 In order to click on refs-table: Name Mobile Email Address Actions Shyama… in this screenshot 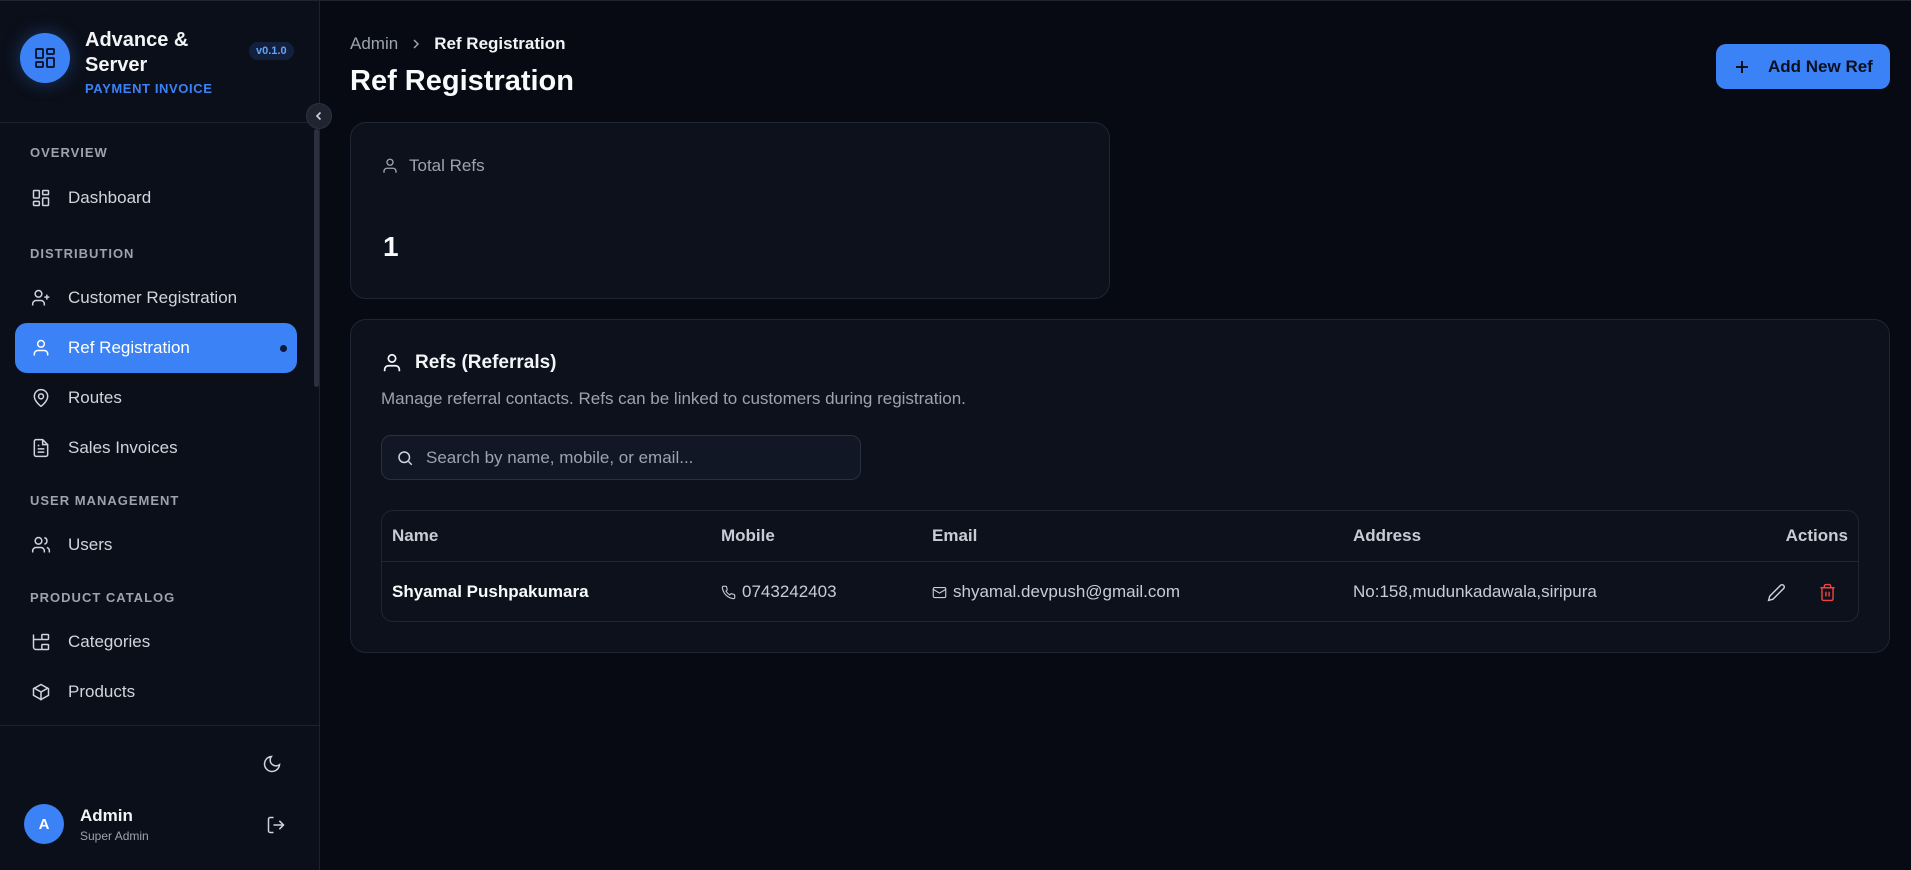, I will do `click(1120, 566)`.